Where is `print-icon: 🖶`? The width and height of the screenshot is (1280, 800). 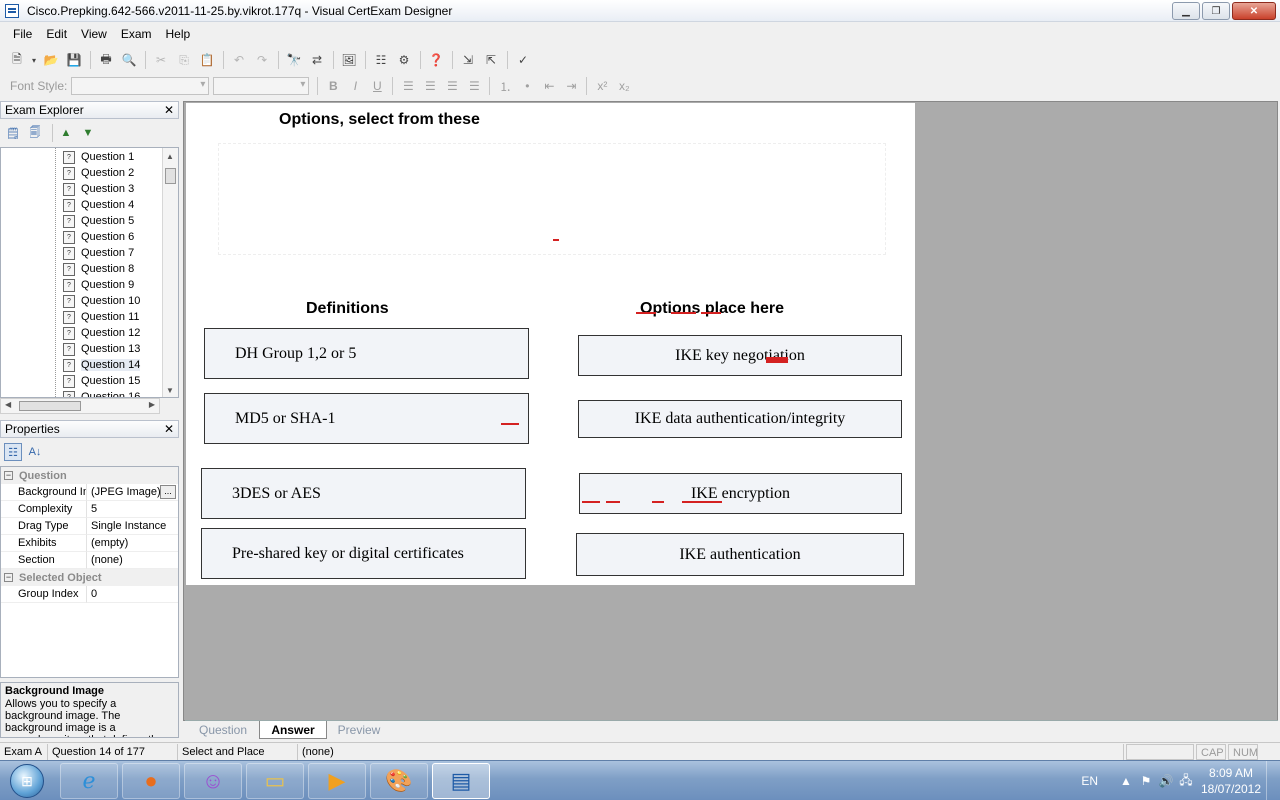 print-icon: 🖶 is located at coordinates (106, 60).